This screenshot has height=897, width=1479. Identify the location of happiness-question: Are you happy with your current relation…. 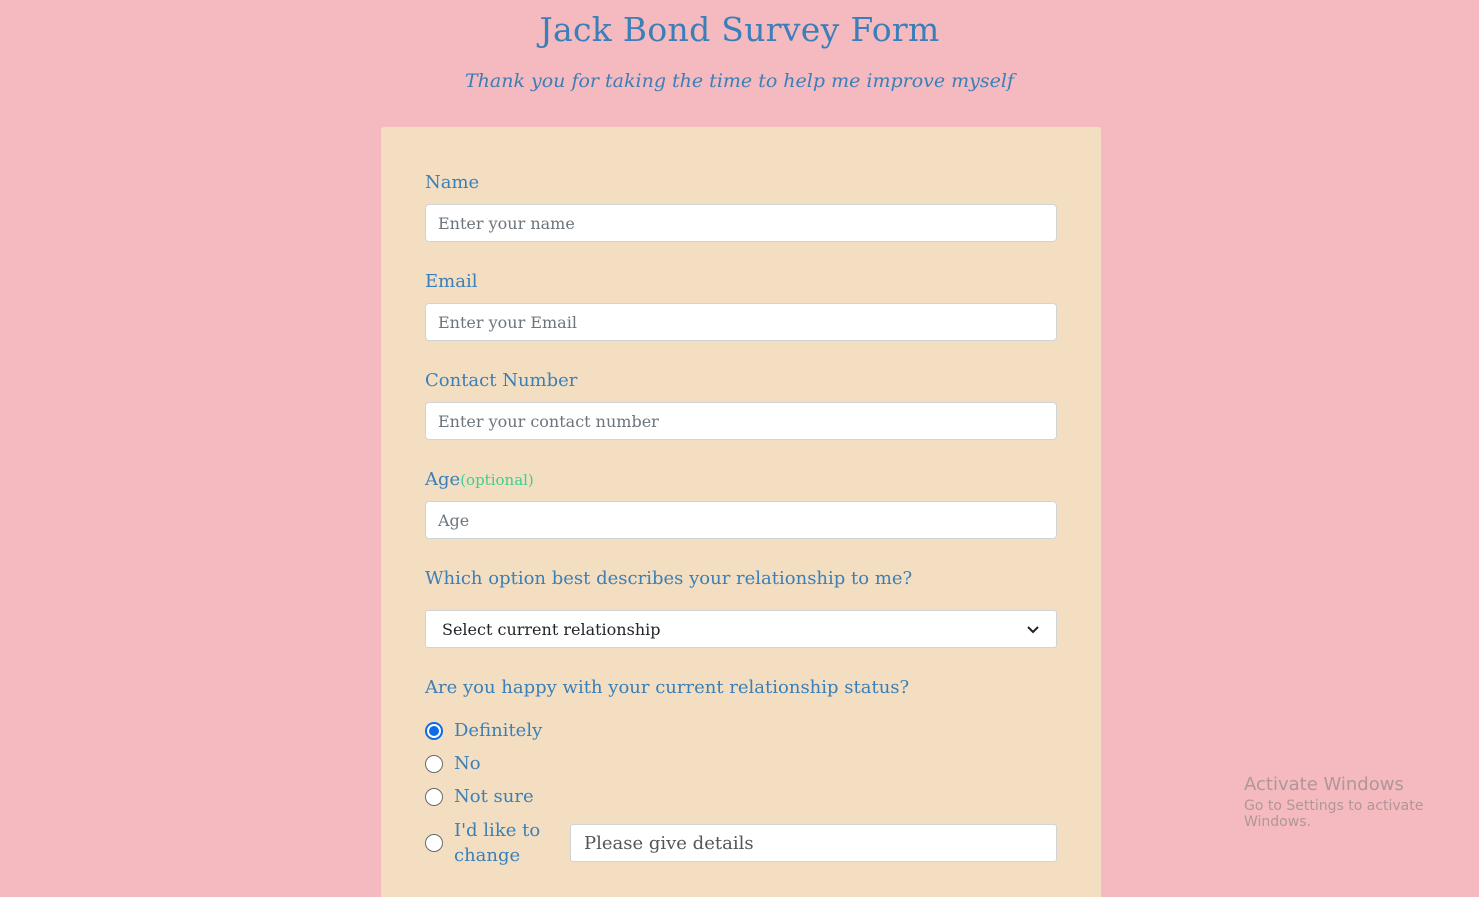
(667, 687).